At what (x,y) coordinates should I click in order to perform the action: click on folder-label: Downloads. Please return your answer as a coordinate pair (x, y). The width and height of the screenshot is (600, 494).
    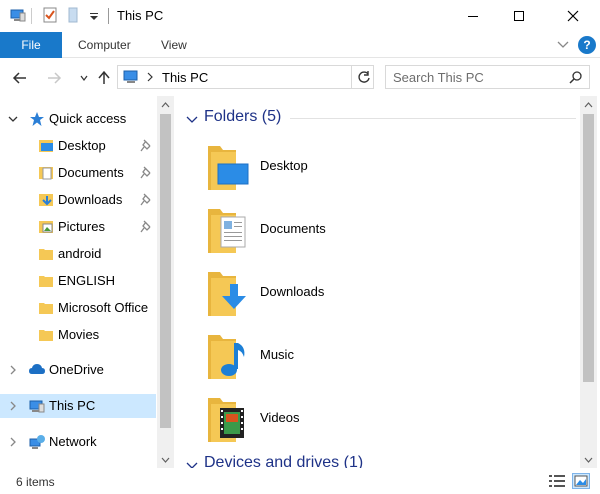
    Looking at the image, I should click on (292, 291).